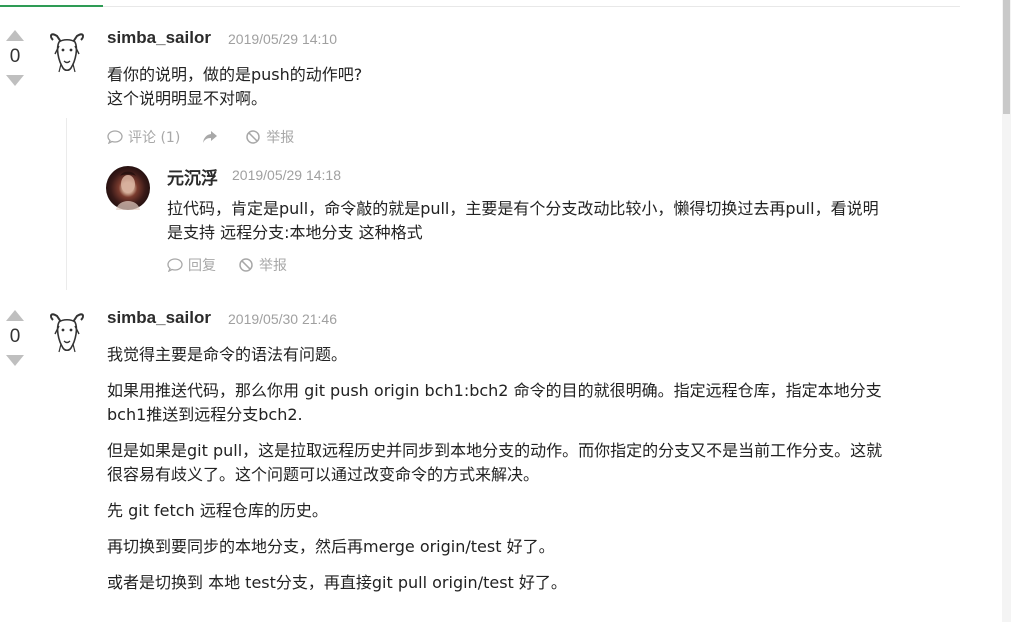 The width and height of the screenshot is (1011, 622). I want to click on reply-avatar, so click(128, 188).